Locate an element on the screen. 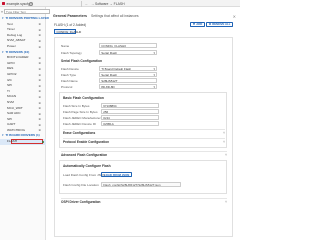 Image resolution: width=320 pixels, height=240 pixels. ti-logo-icon is located at coordinates (3, 3).